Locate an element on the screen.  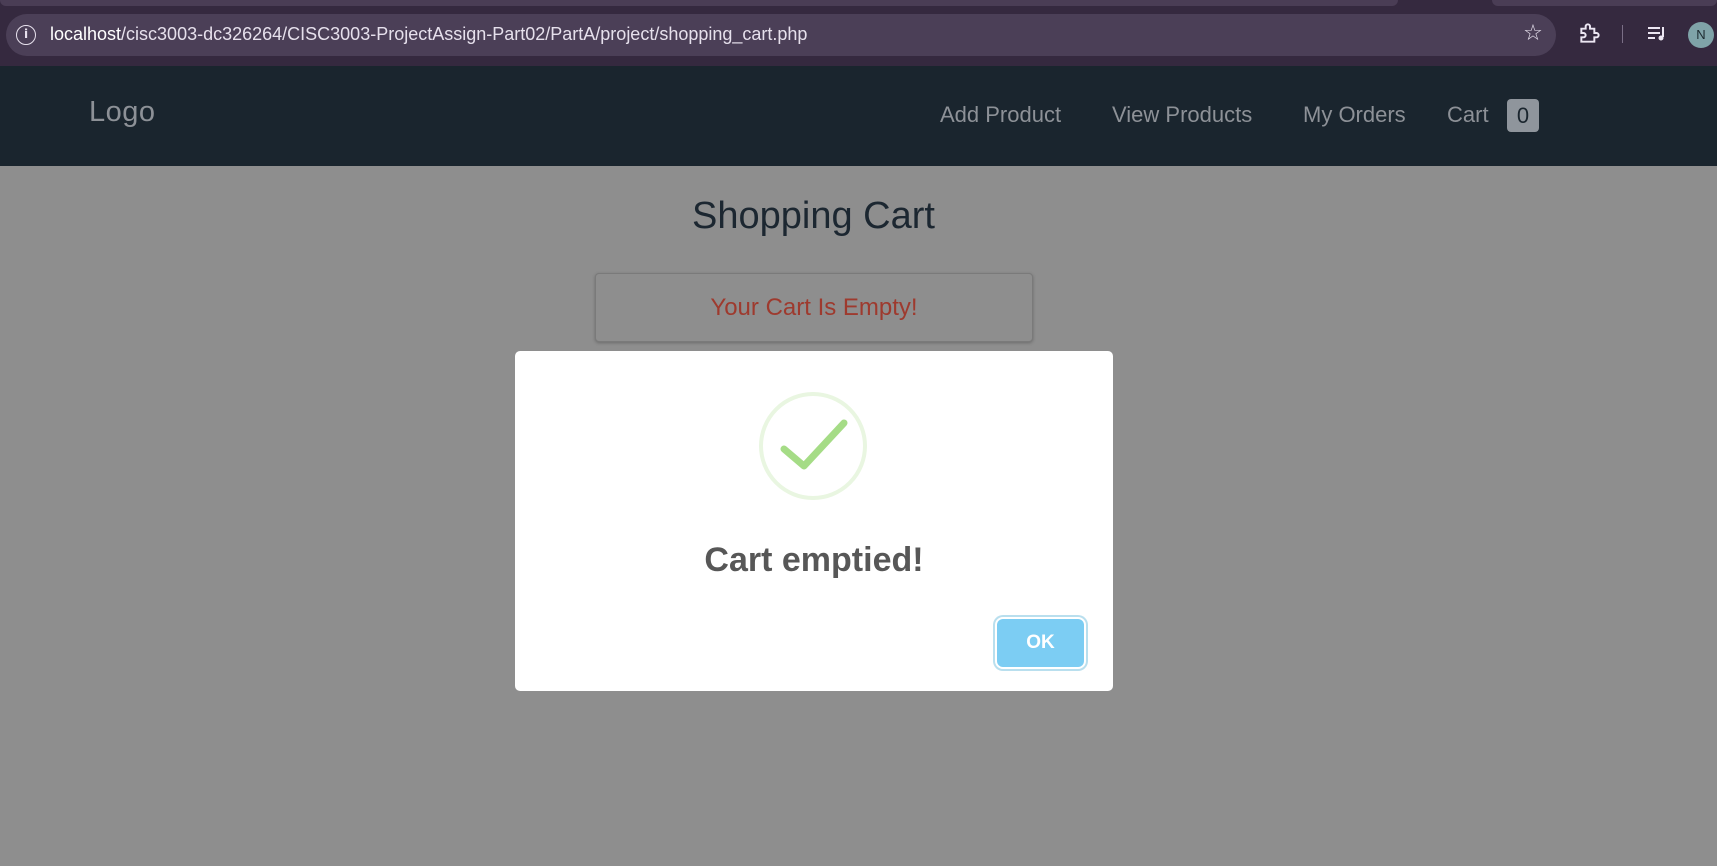
page-title: Shopping Cart is located at coordinates (813, 216).